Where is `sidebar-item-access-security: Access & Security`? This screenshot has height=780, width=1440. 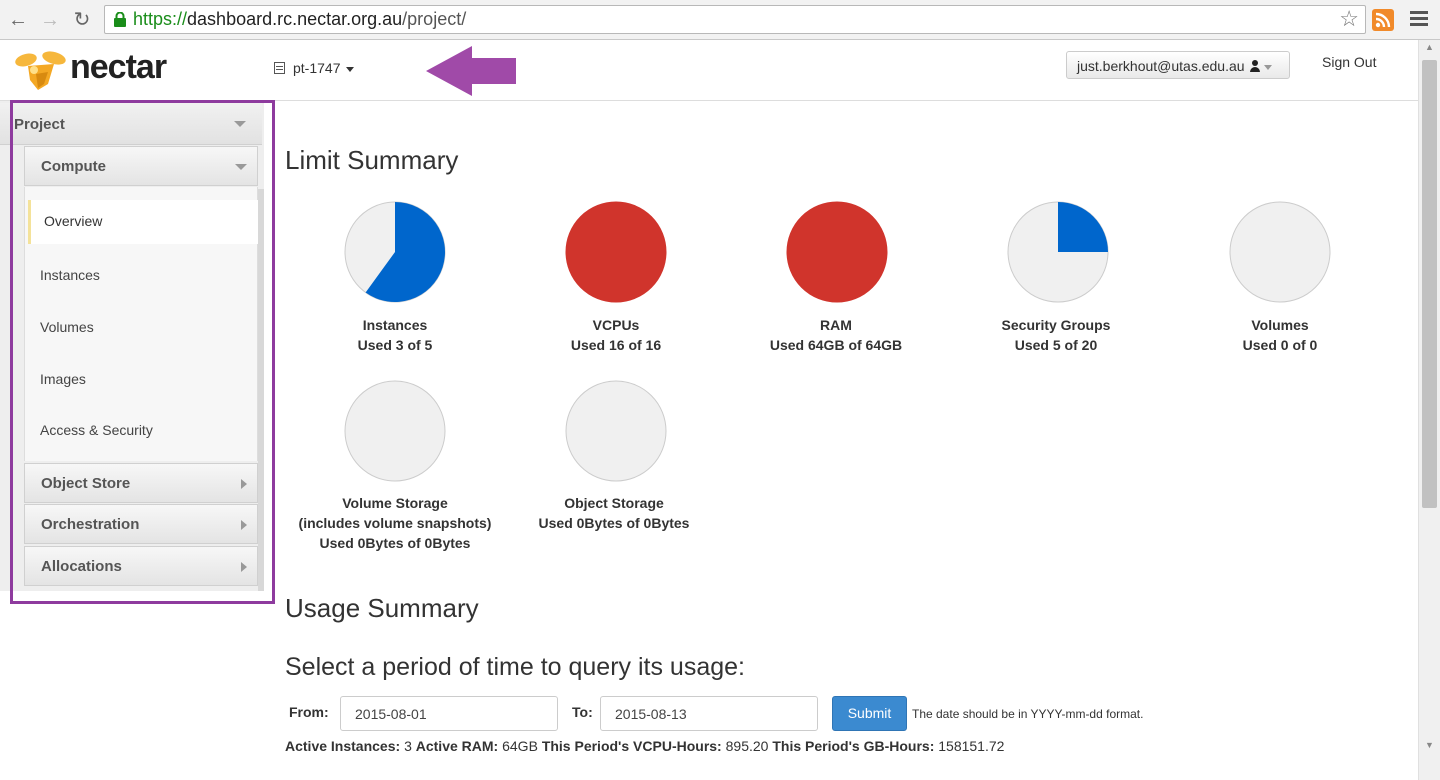
sidebar-item-access-security: Access & Security is located at coordinates (96, 430).